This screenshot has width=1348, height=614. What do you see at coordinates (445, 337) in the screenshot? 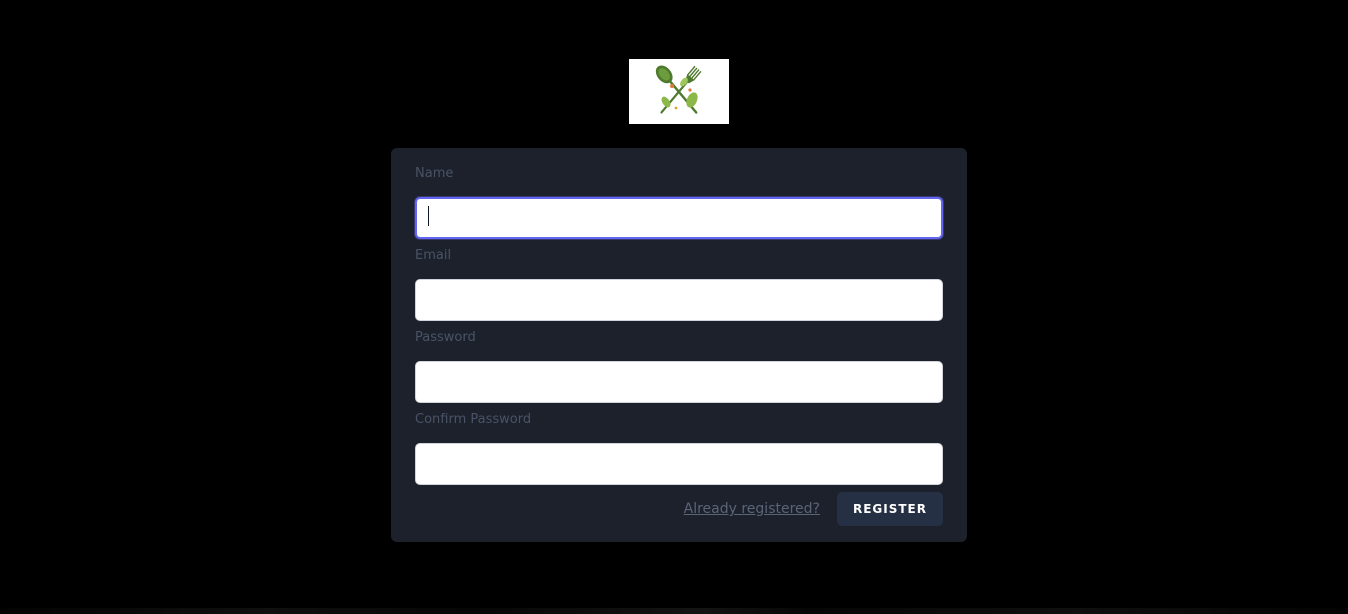
I see `password-label: Password` at bounding box center [445, 337].